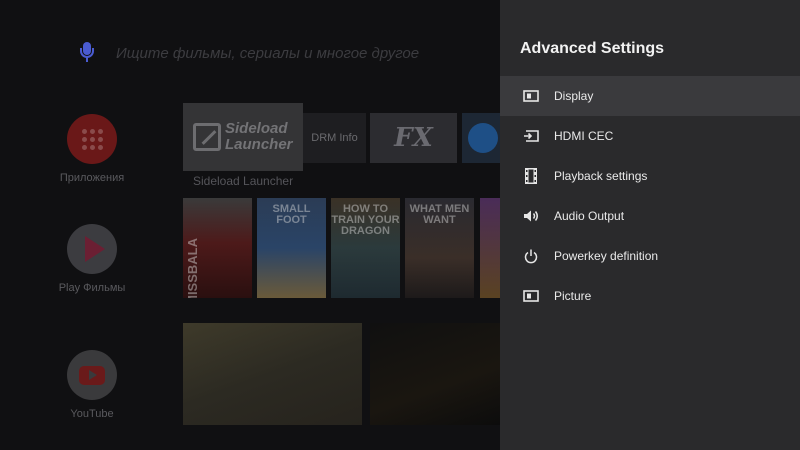 The width and height of the screenshot is (800, 450). I want to click on sideload-arrow-icon, so click(207, 137).